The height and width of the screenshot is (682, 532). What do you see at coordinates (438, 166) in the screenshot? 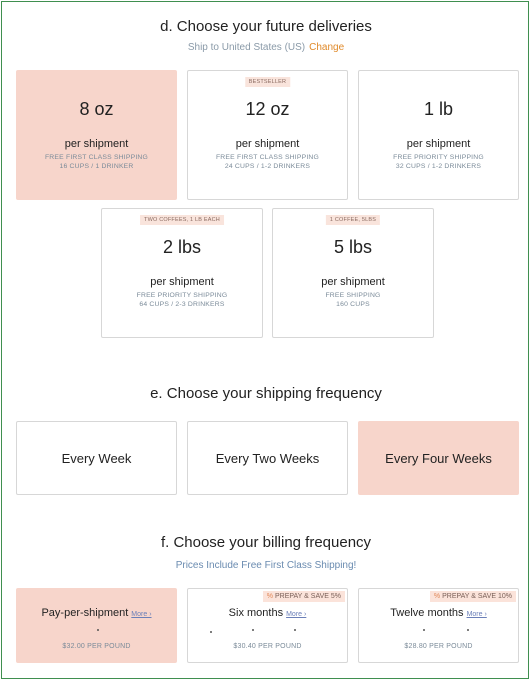
I see `delivery-cups: 32 CUPS / 1-2 DRINKERS` at bounding box center [438, 166].